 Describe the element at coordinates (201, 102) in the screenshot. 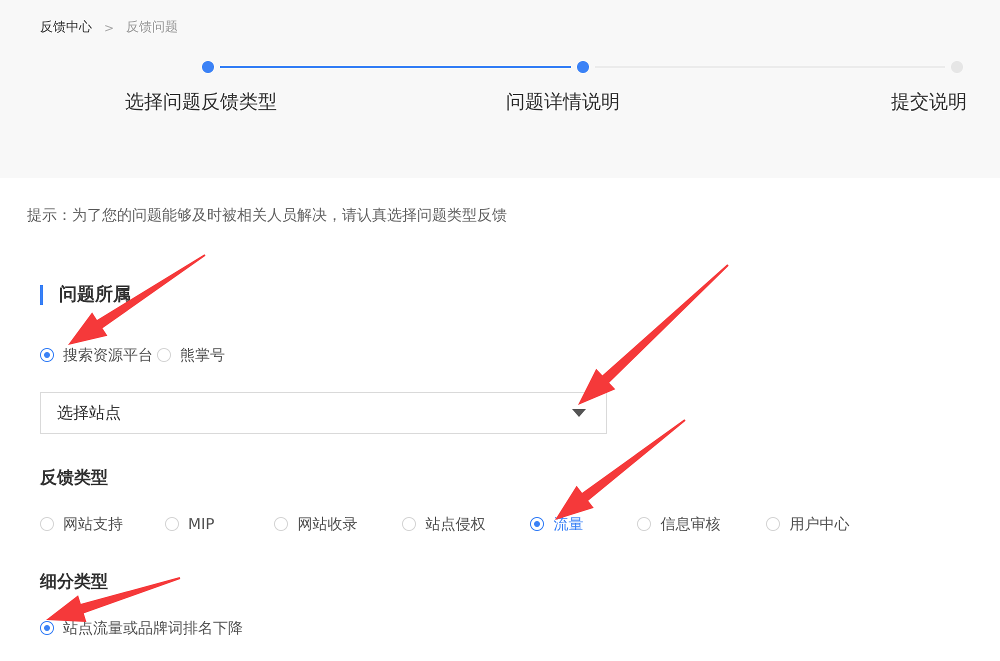

I see `step-label: 选择问题反馈类型` at that location.